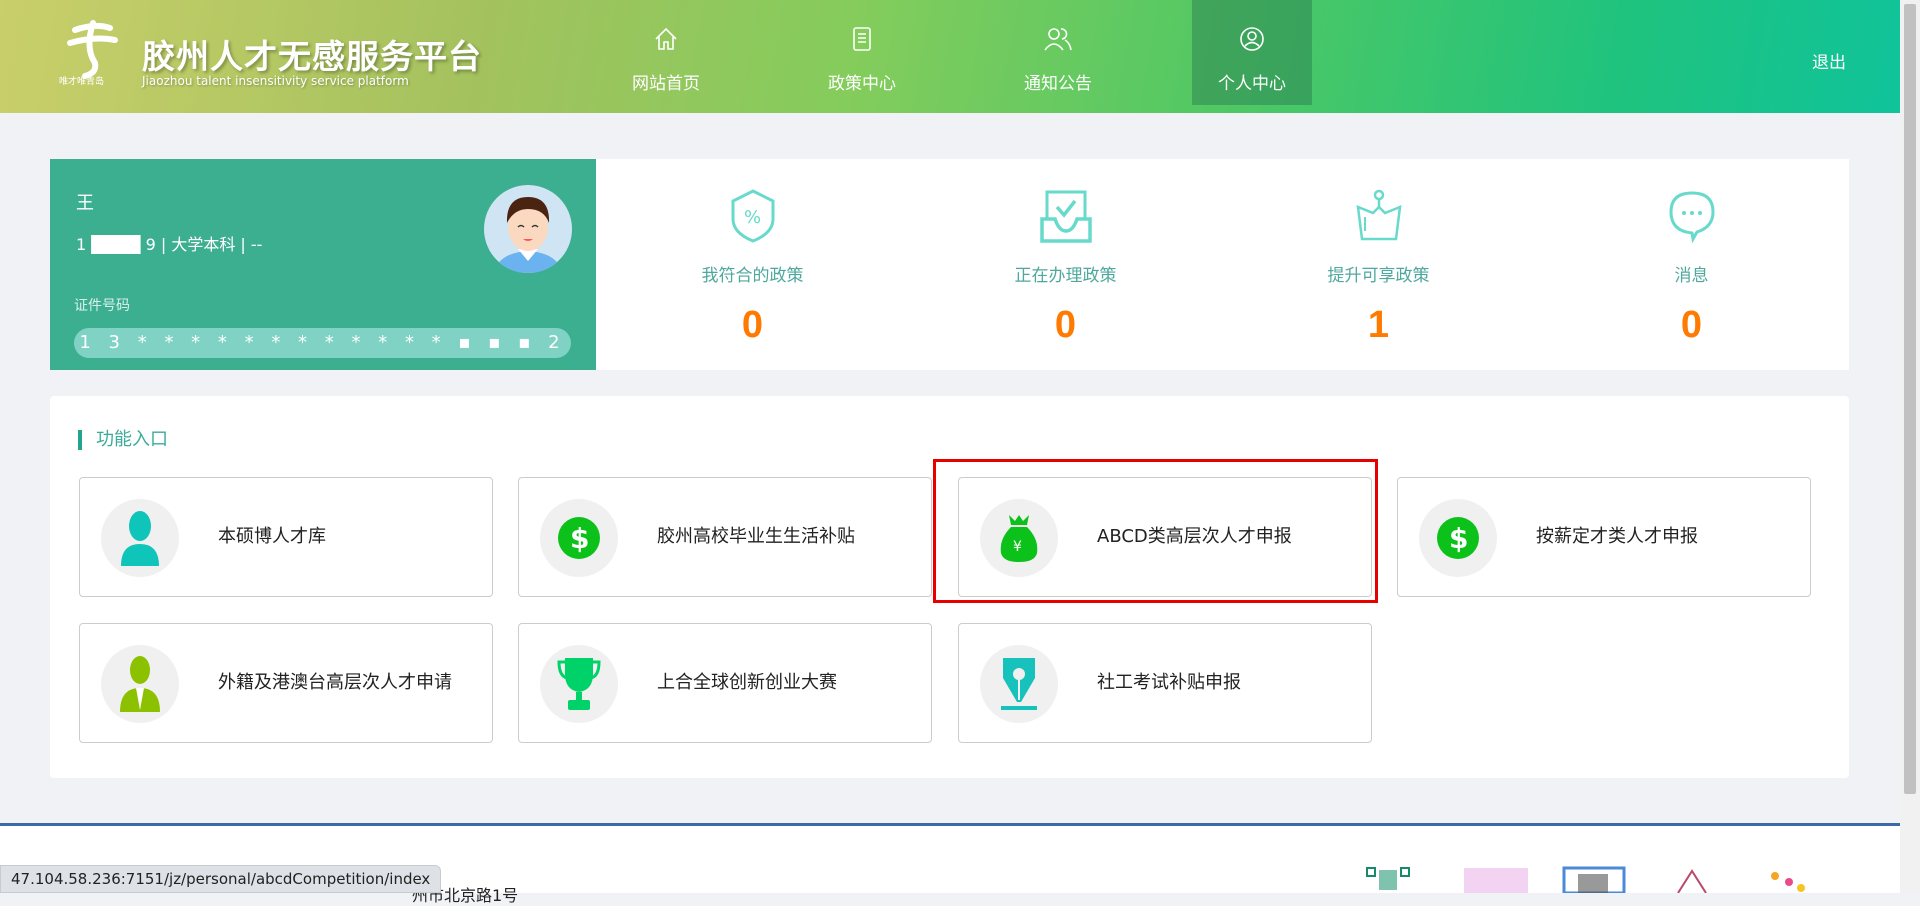  Describe the element at coordinates (752, 276) in the screenshot. I see `stat-label: 我符合的政策` at that location.